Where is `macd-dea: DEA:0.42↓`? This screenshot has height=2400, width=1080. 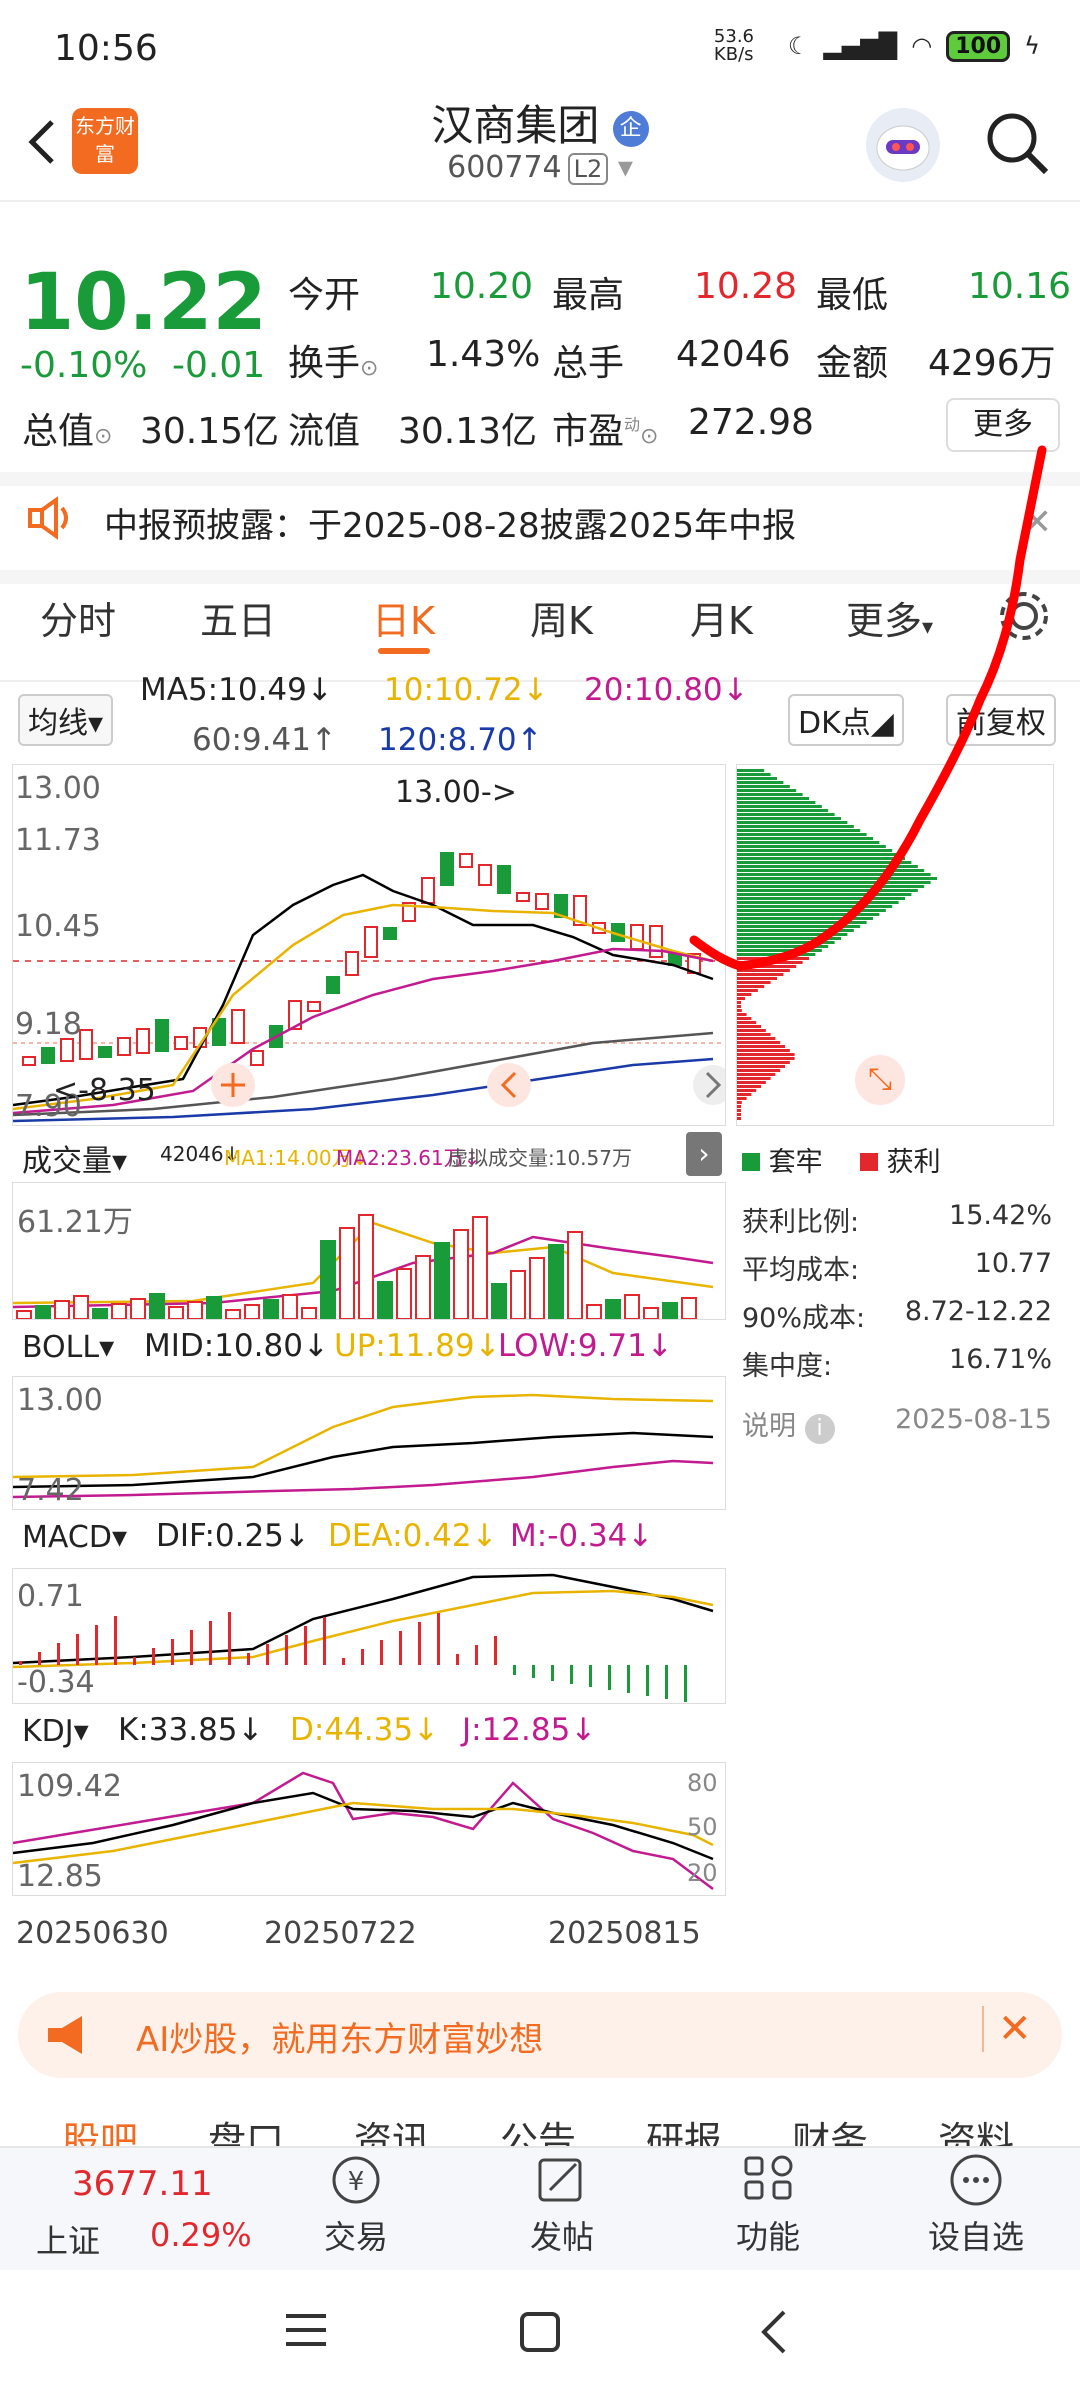 macd-dea: DEA:0.42↓ is located at coordinates (413, 1536).